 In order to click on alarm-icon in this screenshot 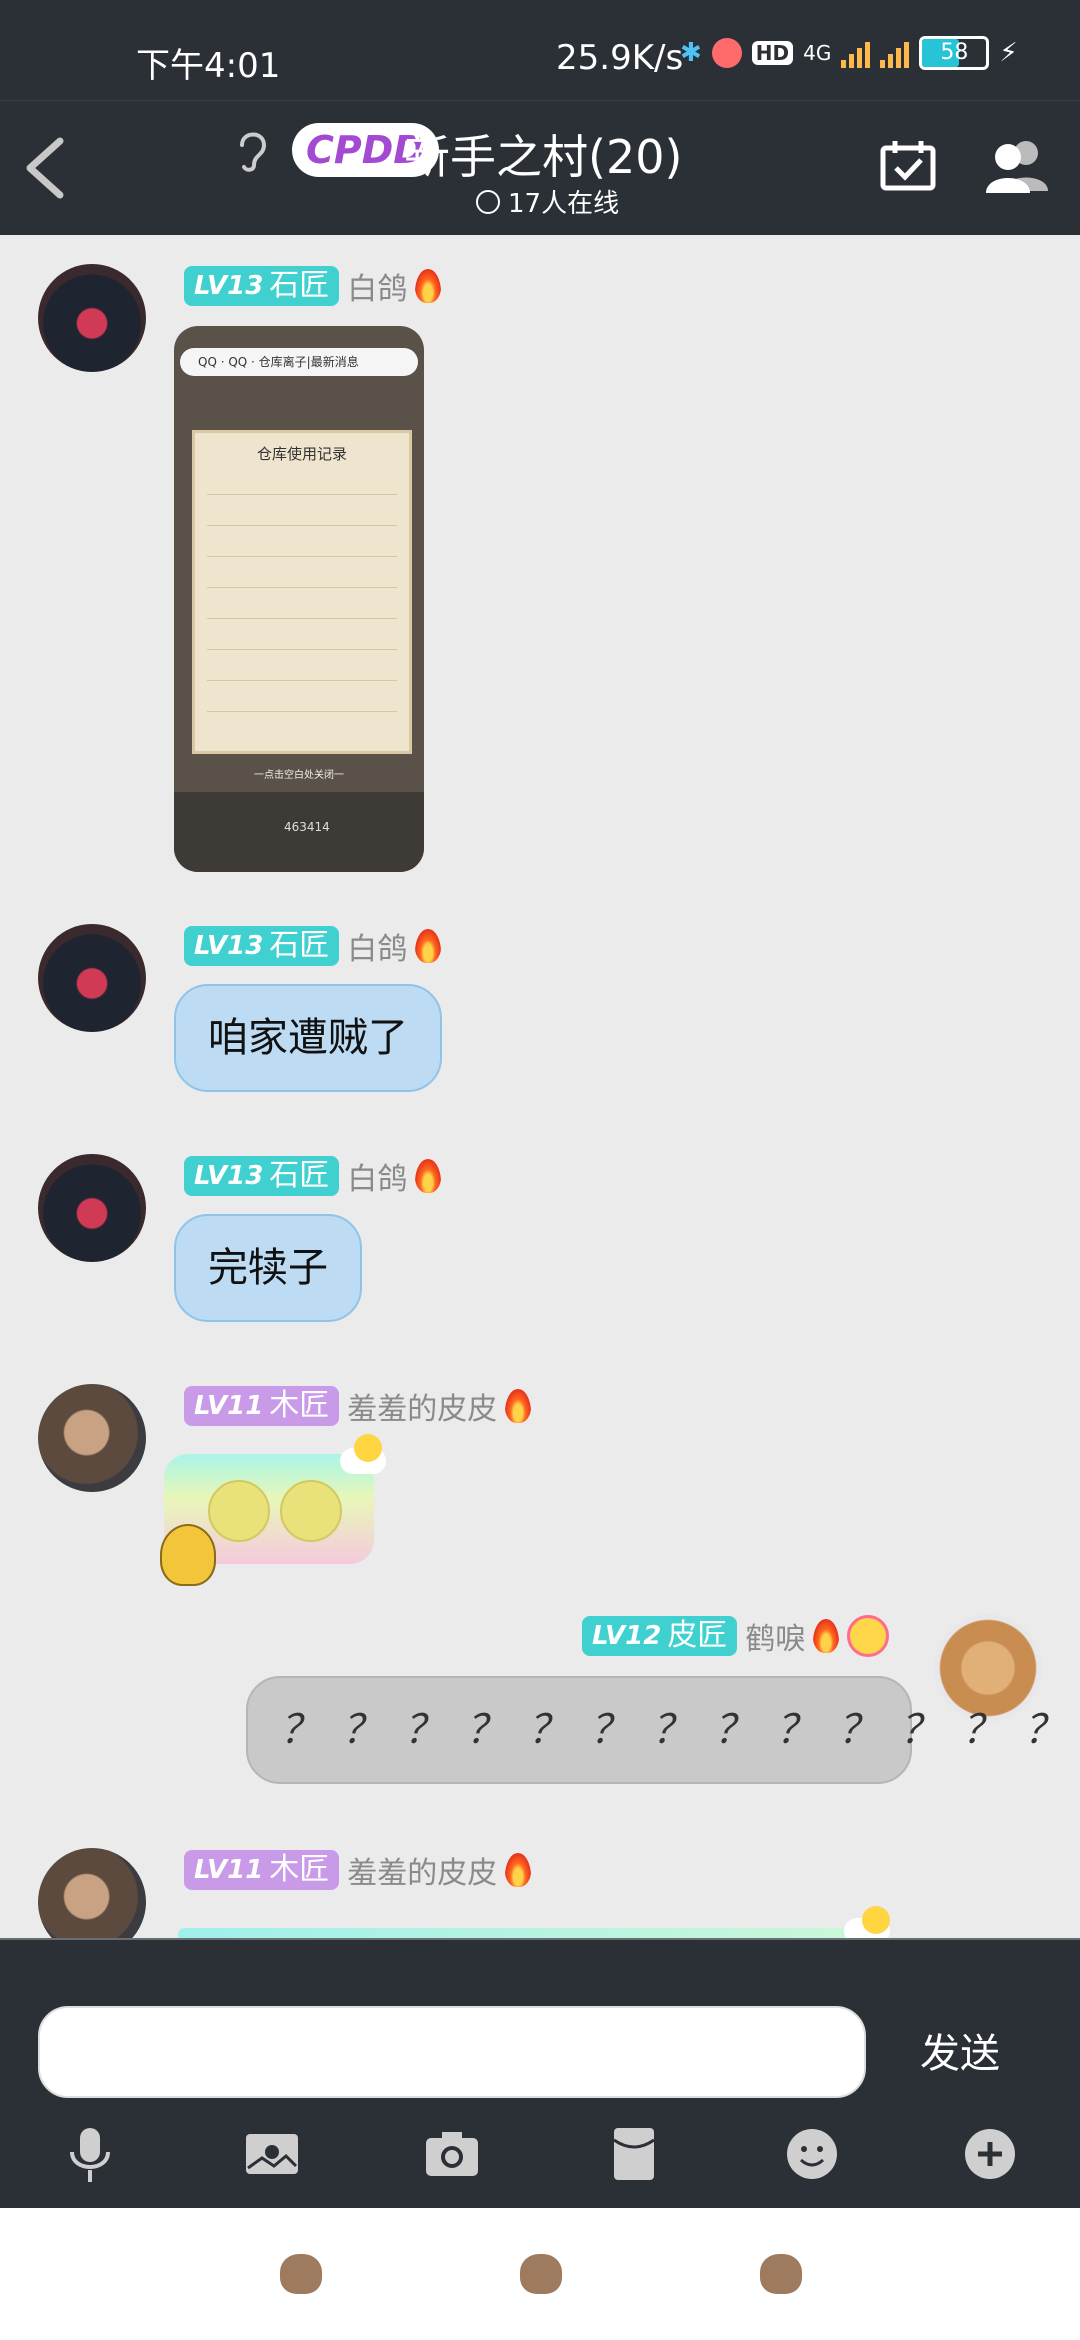, I will do `click(726, 53)`.